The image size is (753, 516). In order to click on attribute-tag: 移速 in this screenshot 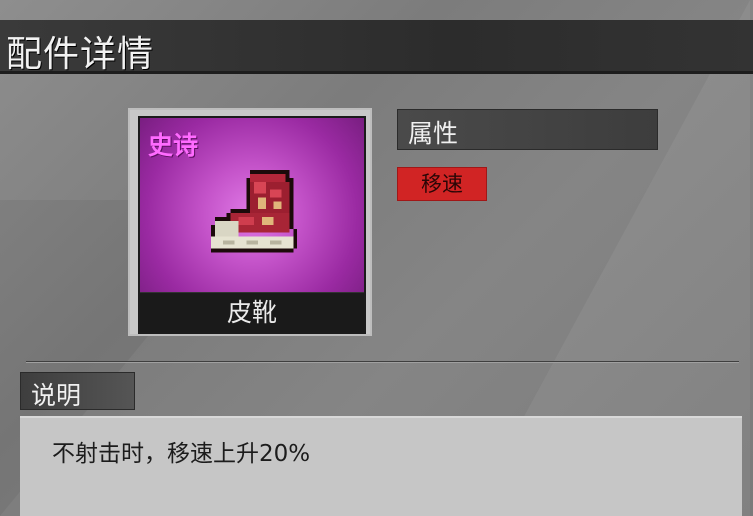, I will do `click(442, 184)`.